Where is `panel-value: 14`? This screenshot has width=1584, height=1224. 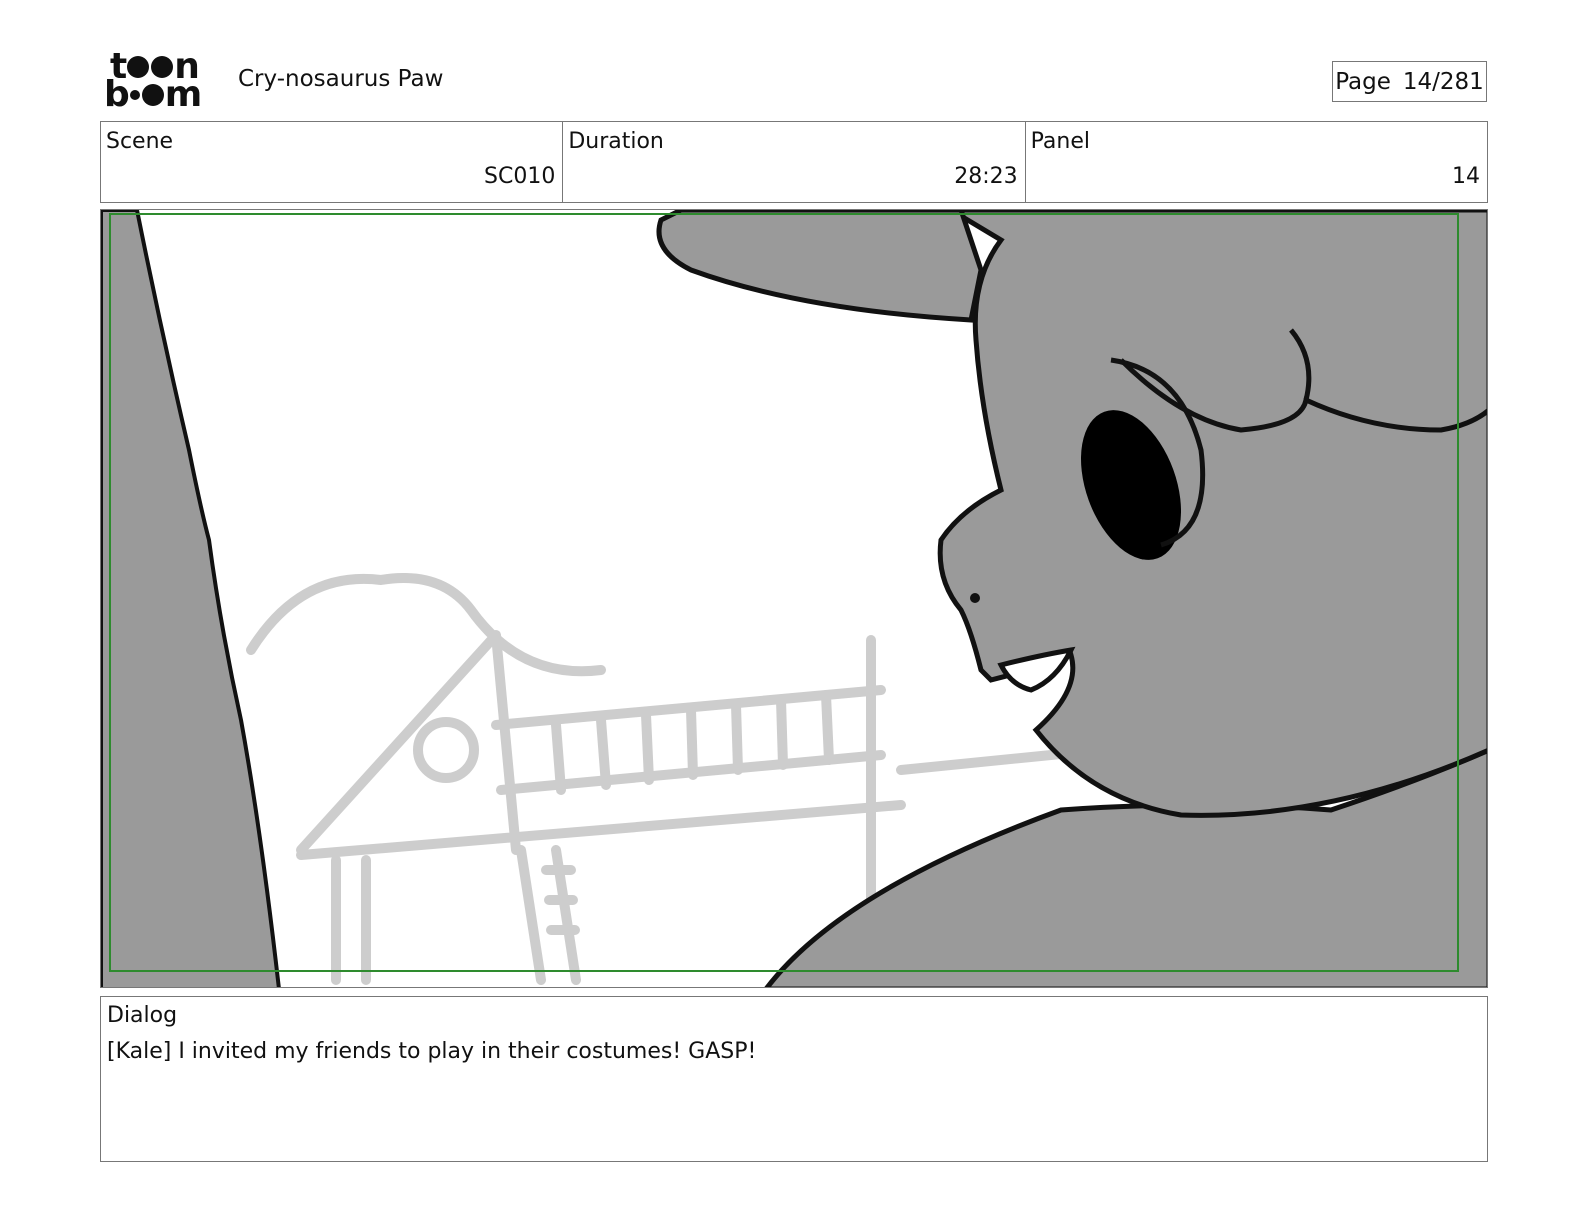
panel-value: 14 is located at coordinates (1465, 176).